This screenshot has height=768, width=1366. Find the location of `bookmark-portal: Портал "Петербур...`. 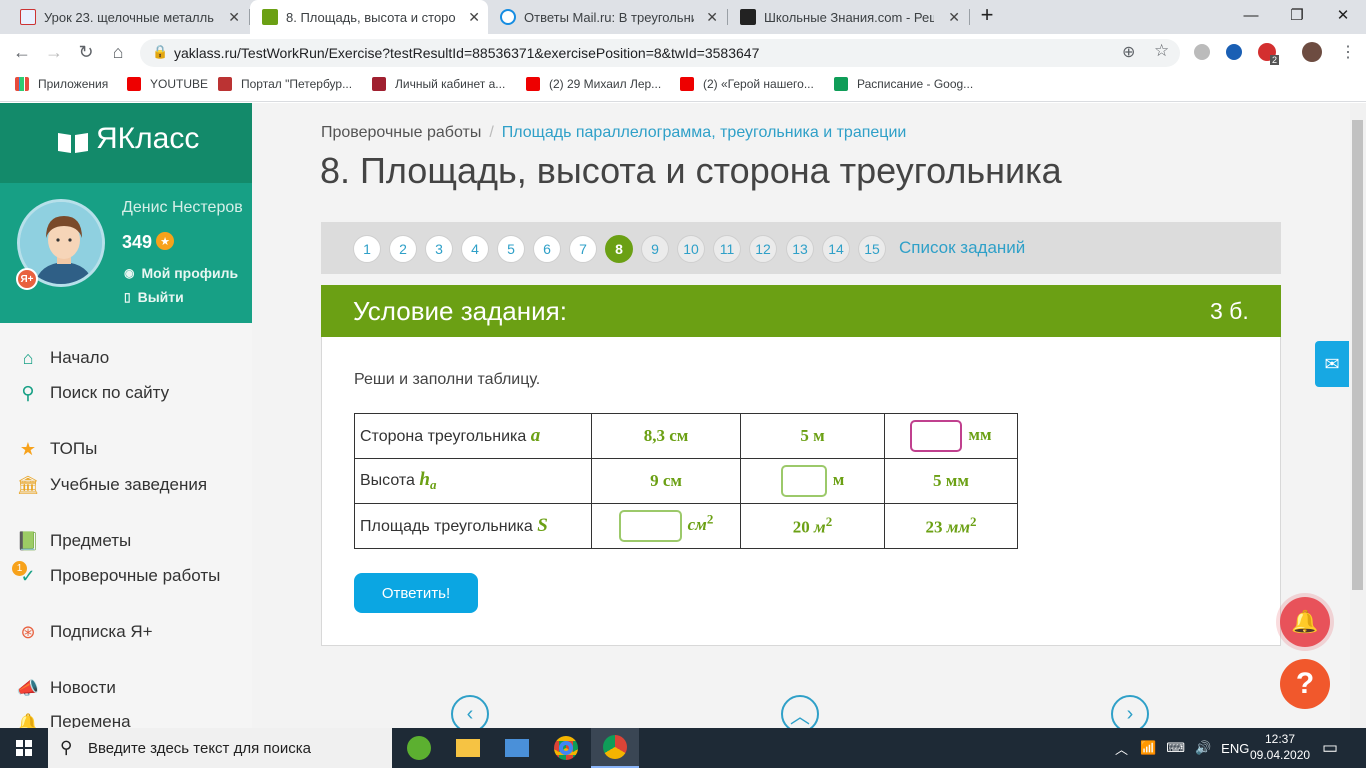

bookmark-portal: Портал "Петербур... is located at coordinates (285, 84).